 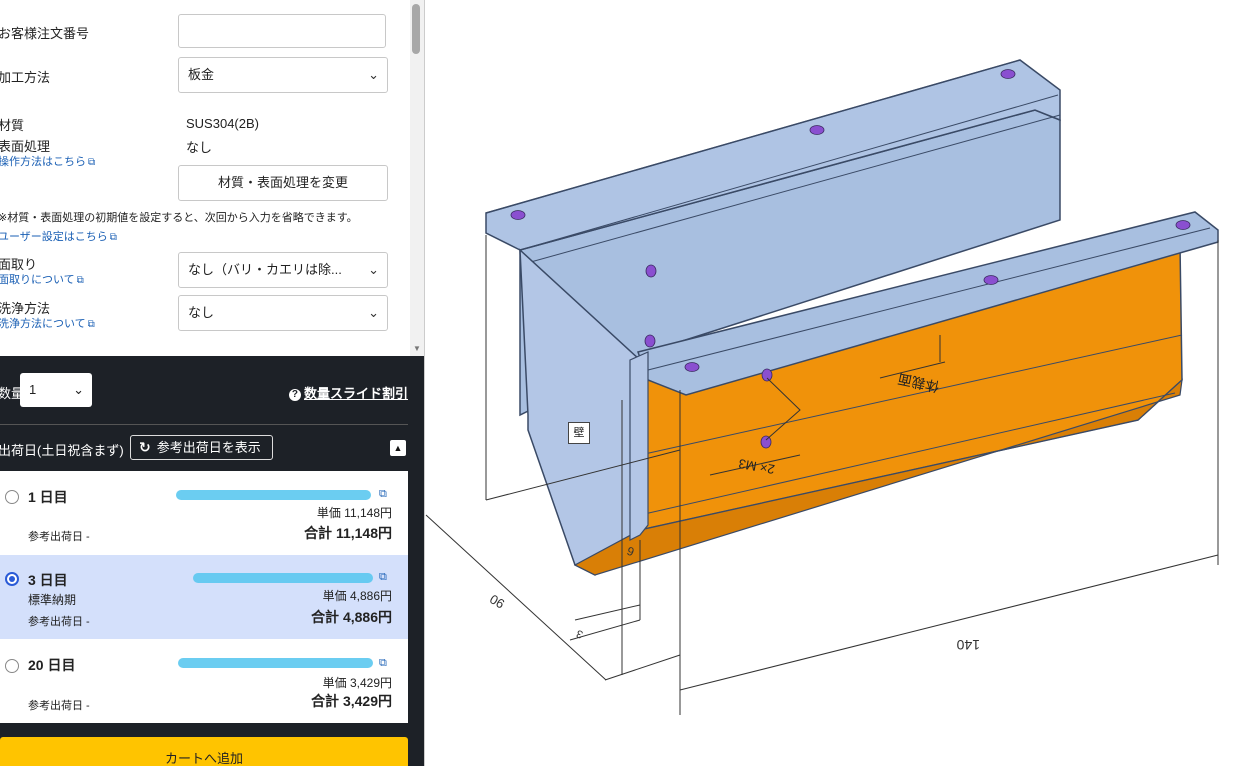 What do you see at coordinates (283, 75) in the screenshot?
I see `process-select: 板金 ⌄` at bounding box center [283, 75].